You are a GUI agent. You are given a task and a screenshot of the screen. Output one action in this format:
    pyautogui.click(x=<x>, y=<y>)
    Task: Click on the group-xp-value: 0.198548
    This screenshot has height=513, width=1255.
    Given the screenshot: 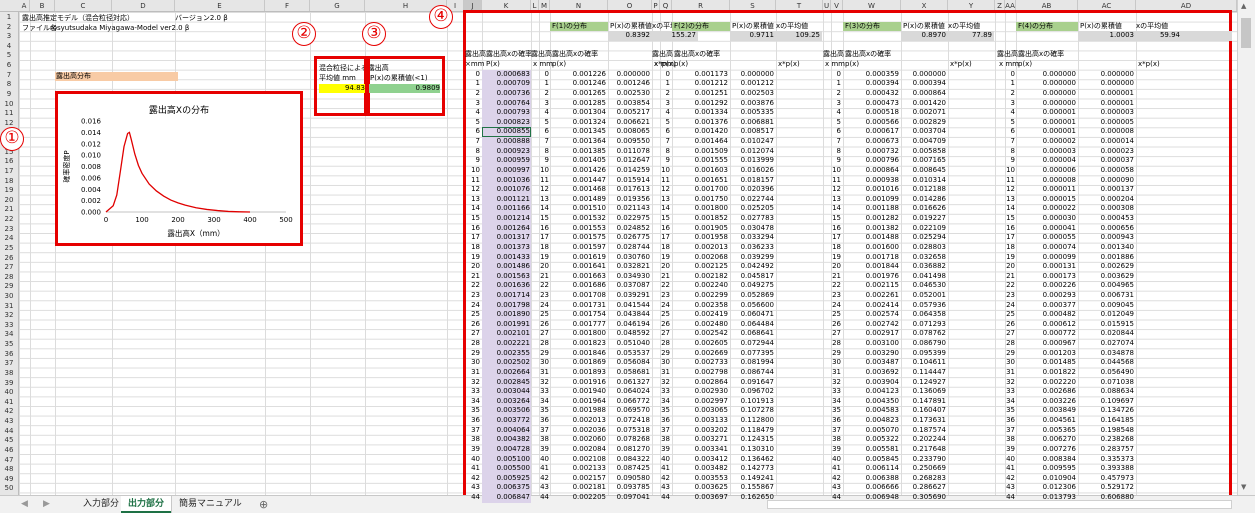 What is the action you would take?
    pyautogui.click(x=1117, y=429)
    